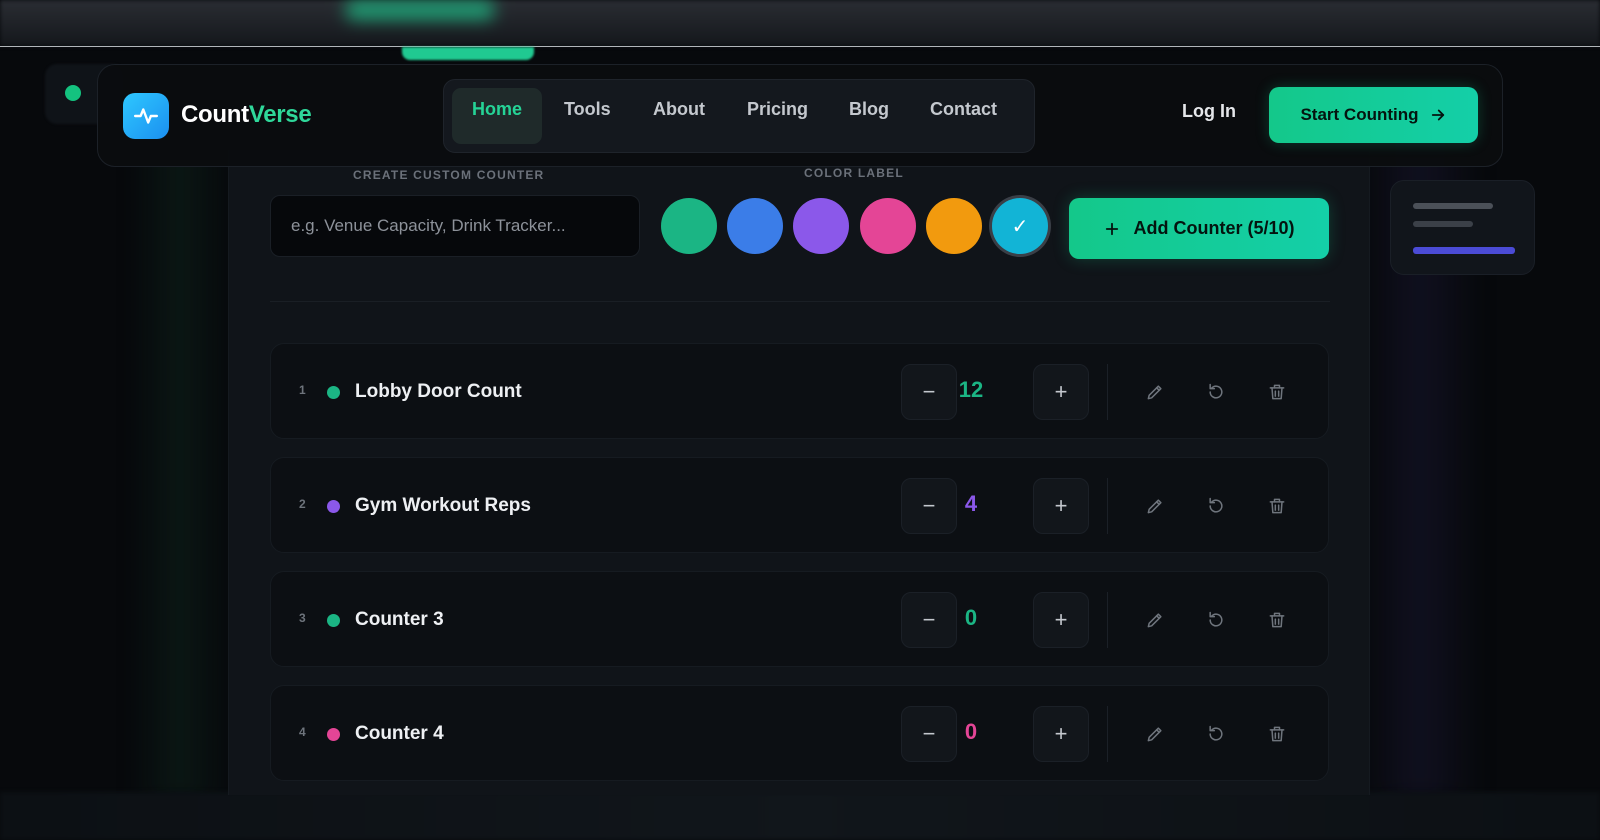 This screenshot has height=840, width=1600. I want to click on nav-contact: Contact, so click(963, 116).